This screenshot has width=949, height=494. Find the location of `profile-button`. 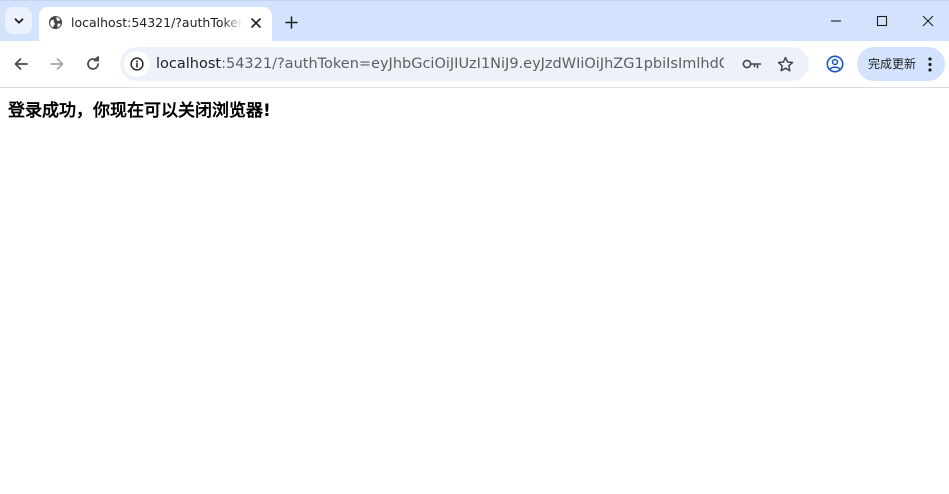

profile-button is located at coordinates (835, 64).